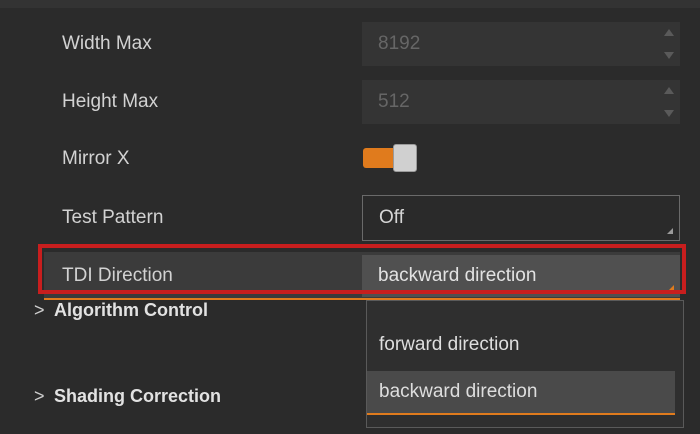 Image resolution: width=700 pixels, height=434 pixels. Describe the element at coordinates (457, 275) in the screenshot. I see `tdi-direction-value: backward direction` at that location.